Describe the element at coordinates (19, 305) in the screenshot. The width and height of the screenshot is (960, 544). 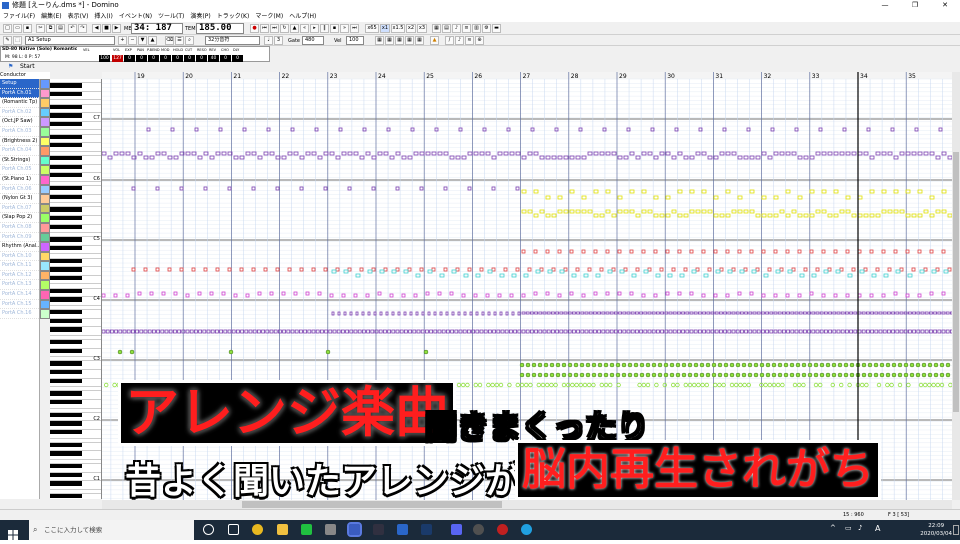
I see `track-list-item: PortA Ch.15` at that location.